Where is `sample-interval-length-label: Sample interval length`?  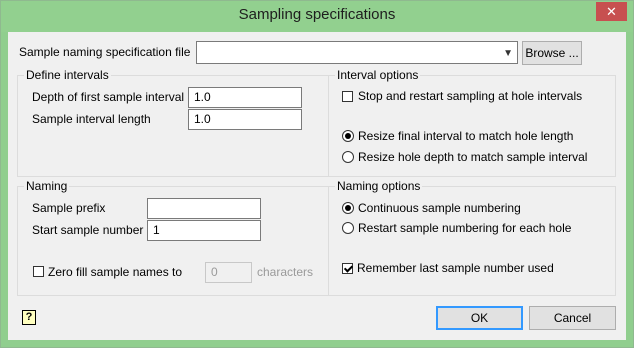
sample-interval-length-label: Sample interval length is located at coordinates (91, 119).